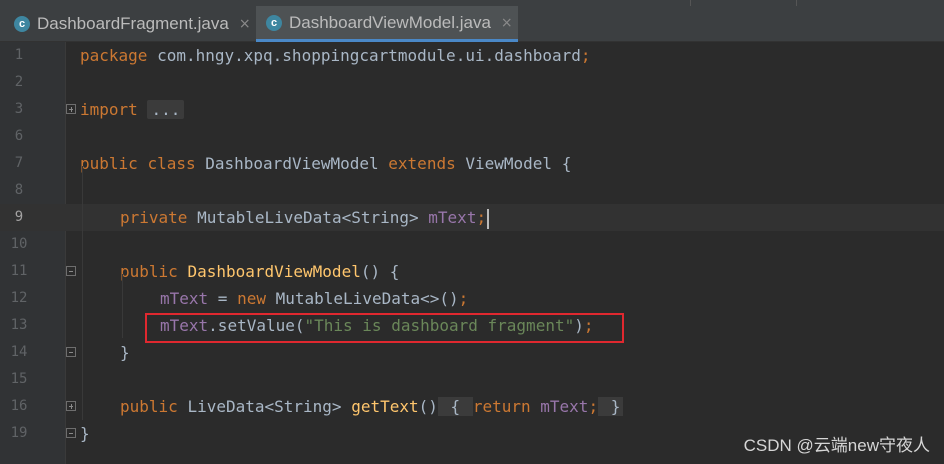 The image size is (944, 464). I want to click on code-line: 6, so click(472, 136).